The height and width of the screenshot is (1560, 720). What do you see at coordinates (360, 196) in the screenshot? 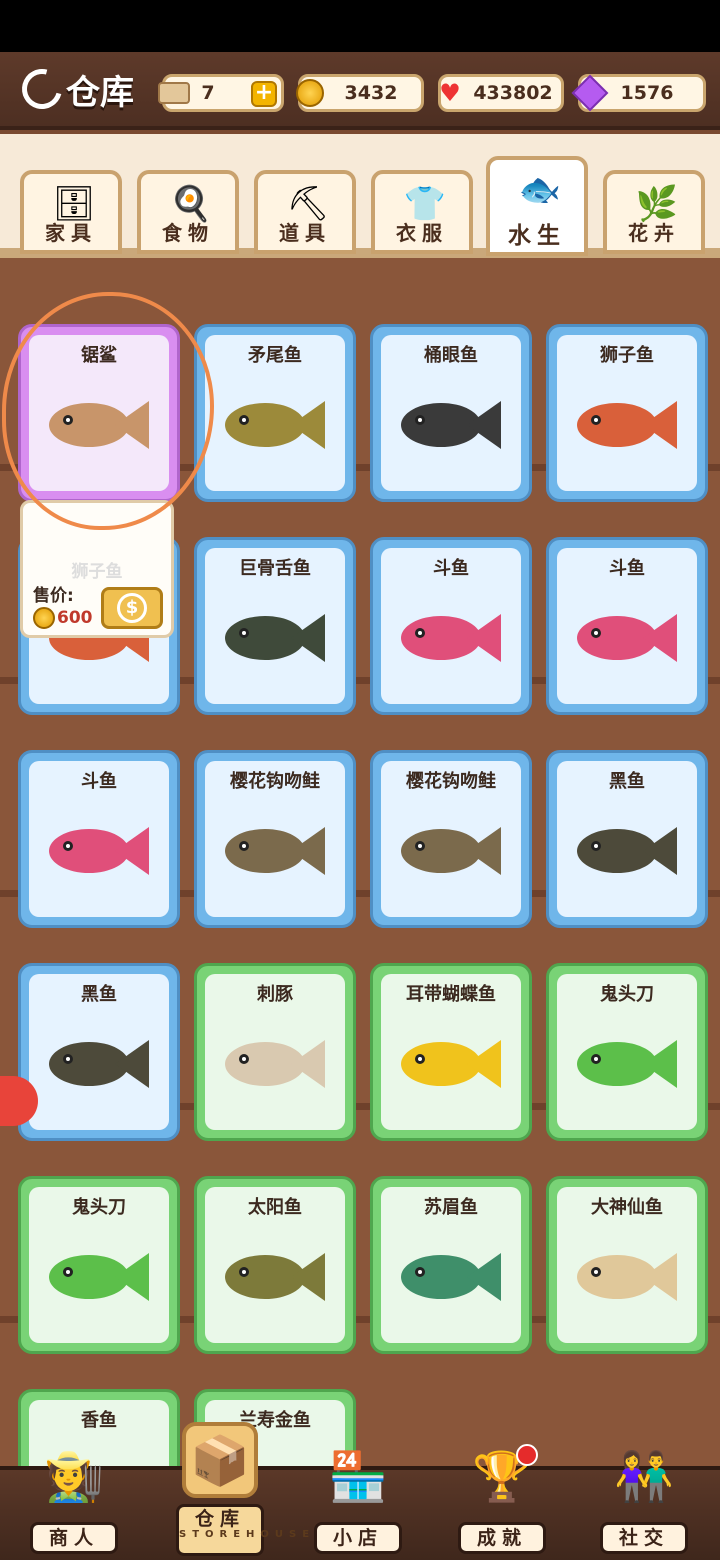
I see `category-tabs: 🗄 家具 🍳 食物 ⛏ 道具 👕 衣服 🐟 水生 🌿 花卉` at bounding box center [360, 196].